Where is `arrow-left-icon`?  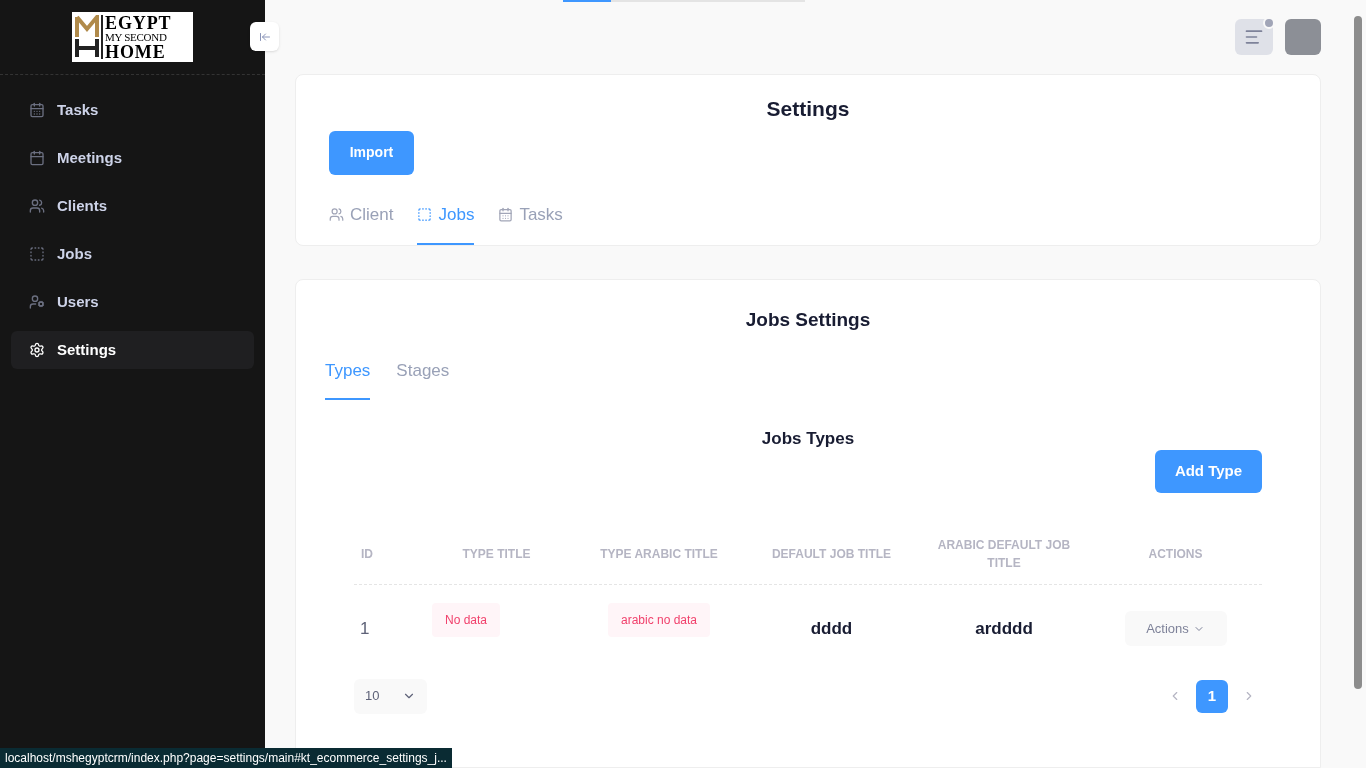
arrow-left-icon is located at coordinates (264, 36).